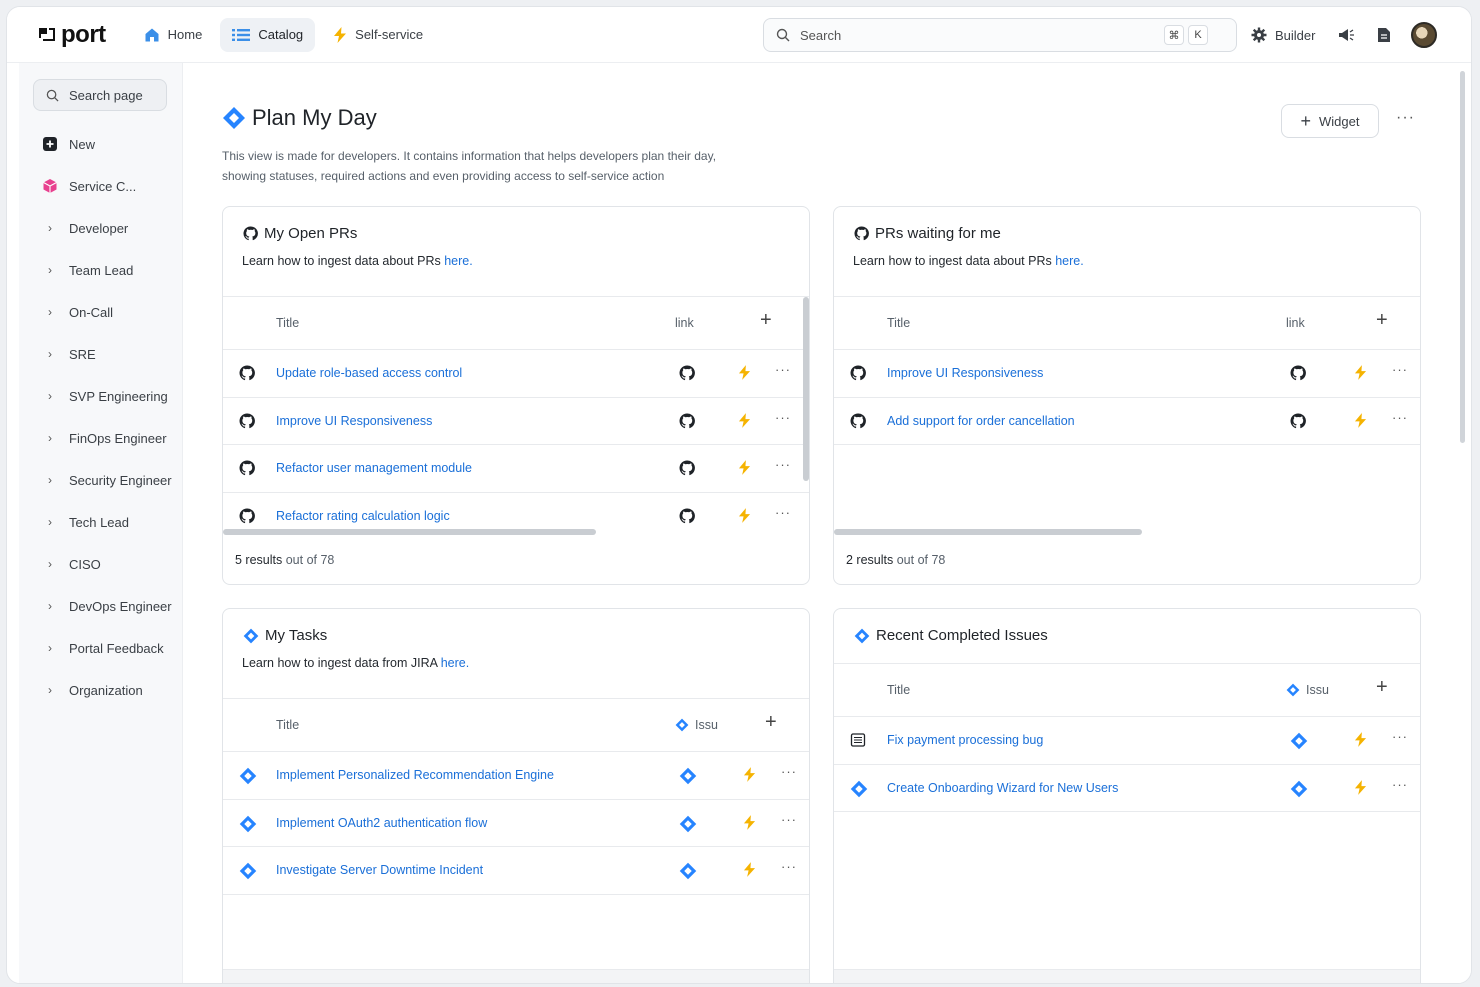 The width and height of the screenshot is (1480, 987). I want to click on page-scrollbar, so click(1462, 257).